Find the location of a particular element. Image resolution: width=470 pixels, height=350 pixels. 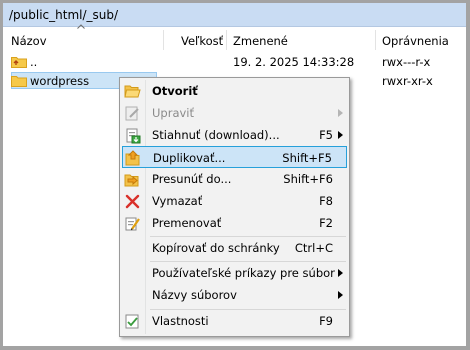

row-modified: 19. 2. 2025 14:33:28 is located at coordinates (294, 62).